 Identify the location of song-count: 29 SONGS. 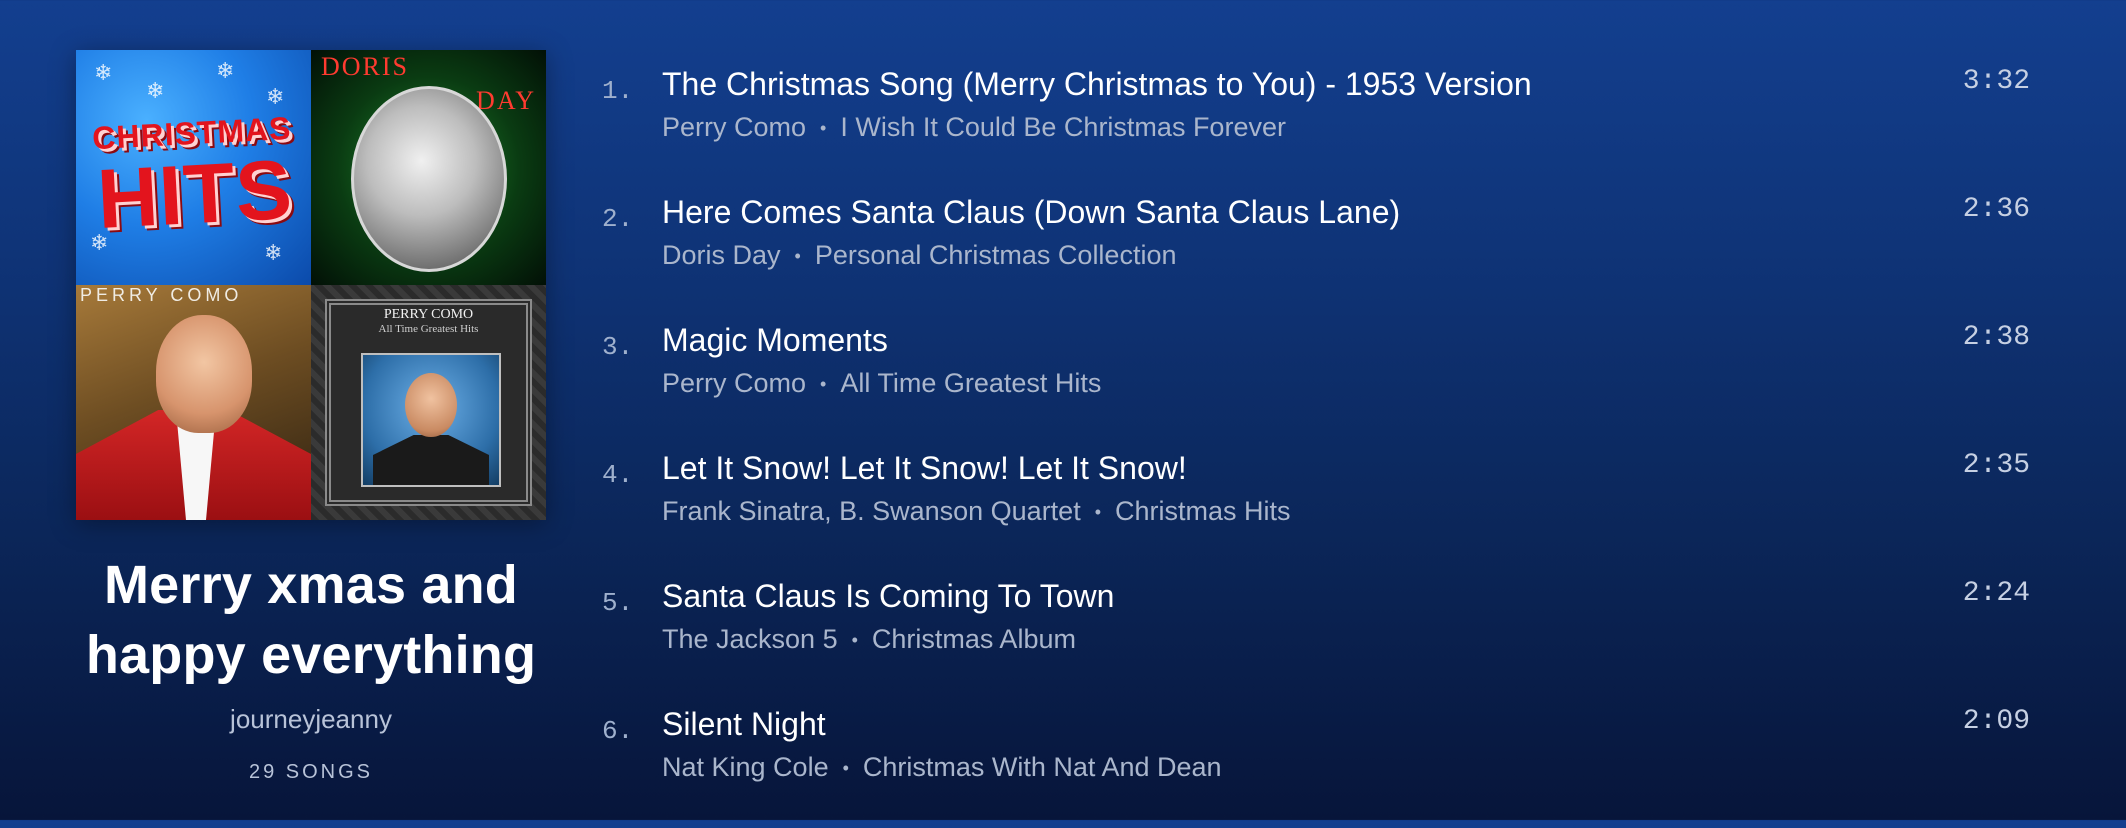
(311, 772).